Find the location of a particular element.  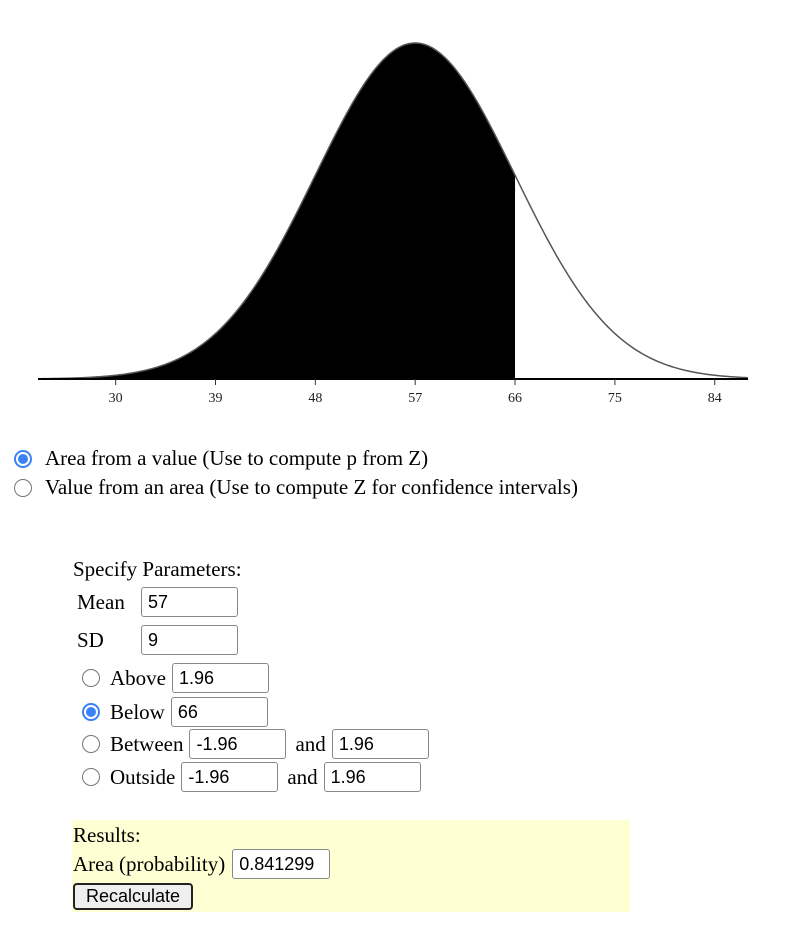

params-title: Specify Parameters: is located at coordinates (157, 569).